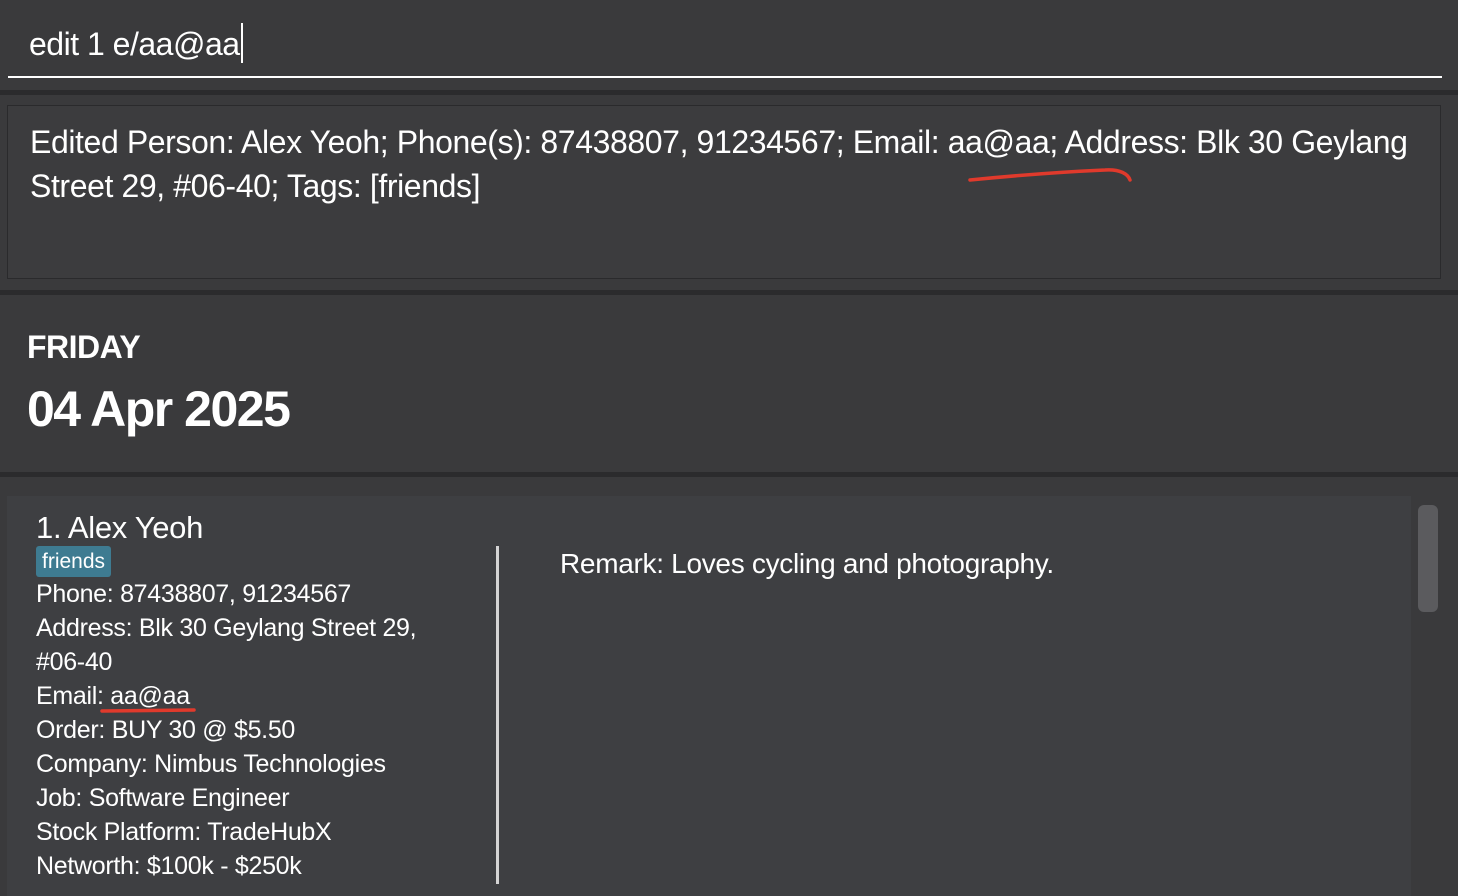  What do you see at coordinates (74, 561) in the screenshot?
I see `tag-badge: friends` at bounding box center [74, 561].